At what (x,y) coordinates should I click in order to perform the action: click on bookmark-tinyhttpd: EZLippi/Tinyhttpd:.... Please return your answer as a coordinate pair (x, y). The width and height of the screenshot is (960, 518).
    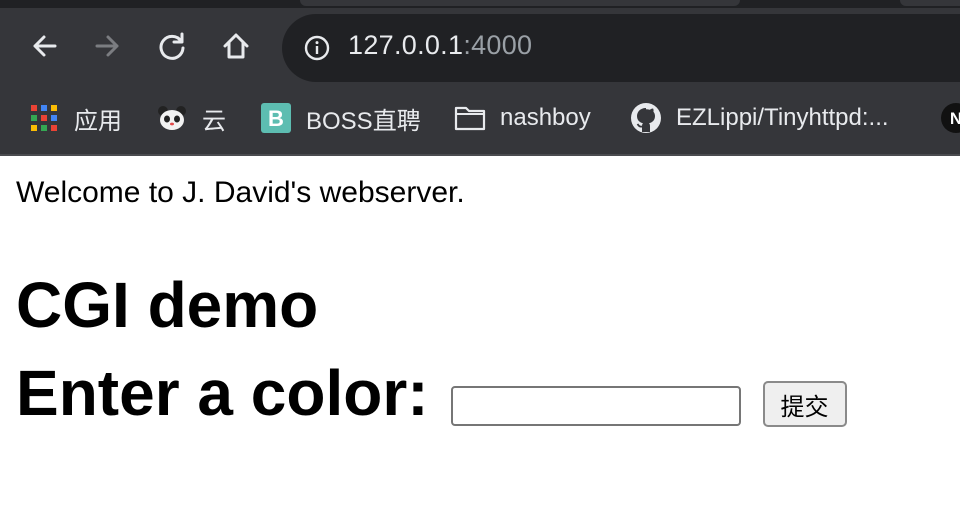
    Looking at the image, I should click on (759, 118).